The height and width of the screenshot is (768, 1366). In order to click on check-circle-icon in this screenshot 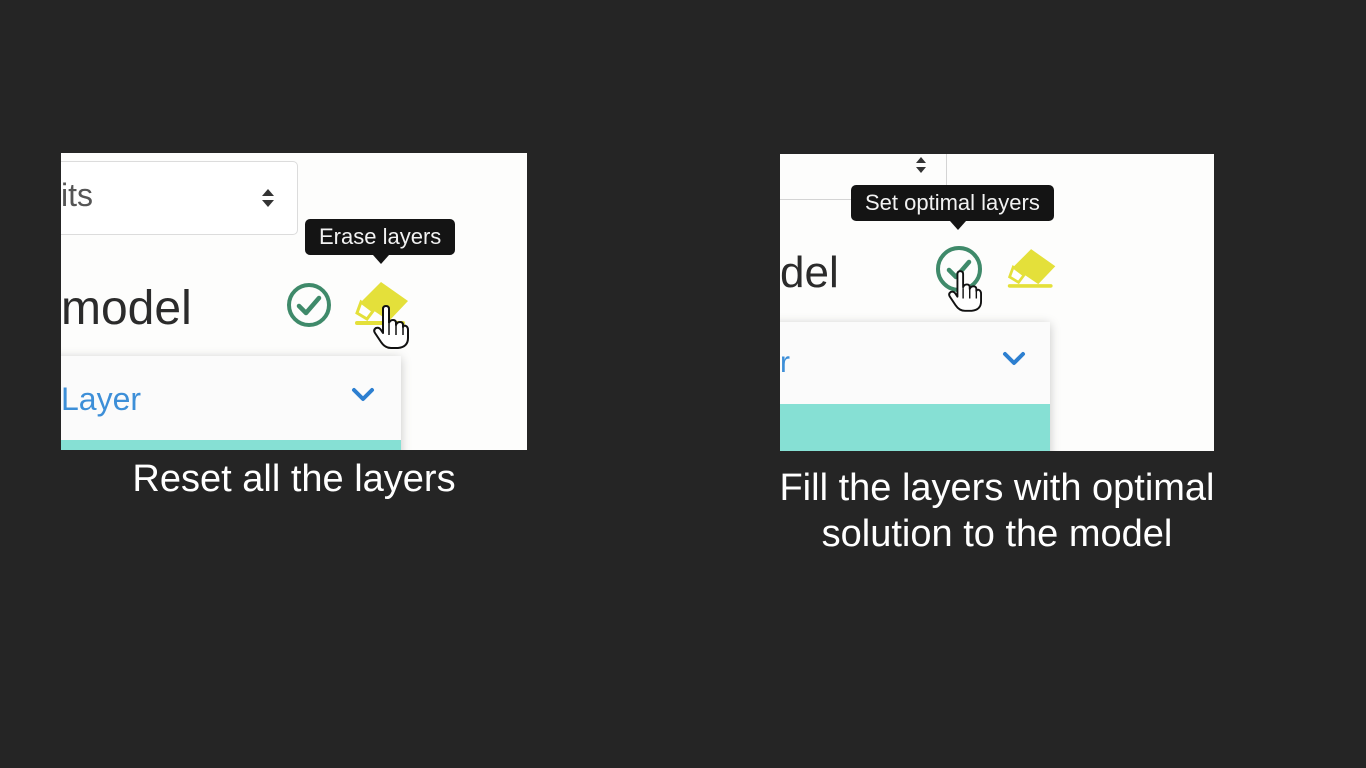, I will do `click(309, 305)`.